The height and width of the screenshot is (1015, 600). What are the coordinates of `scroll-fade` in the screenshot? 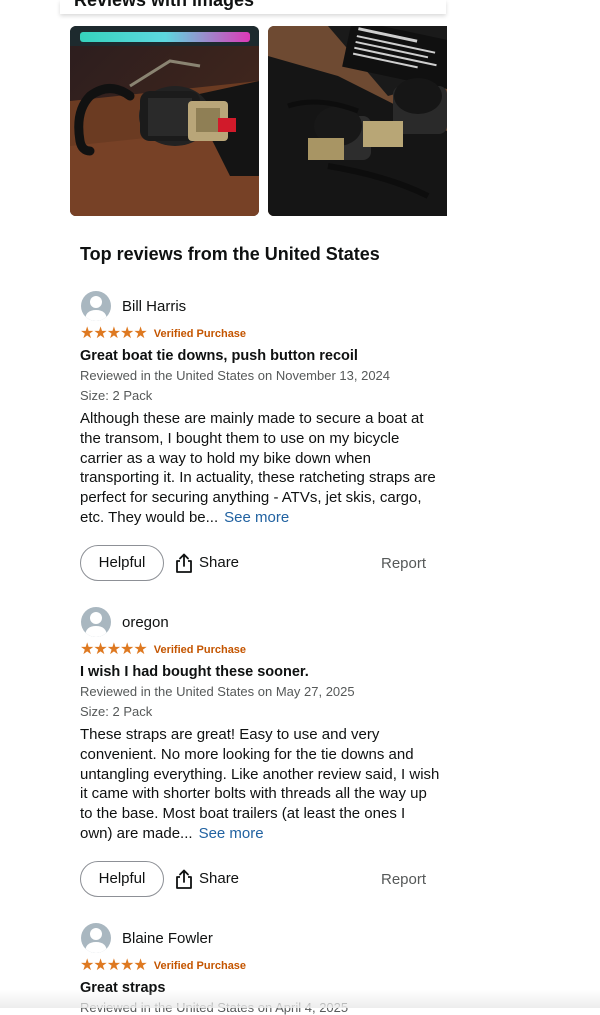 It's located at (300, 999).